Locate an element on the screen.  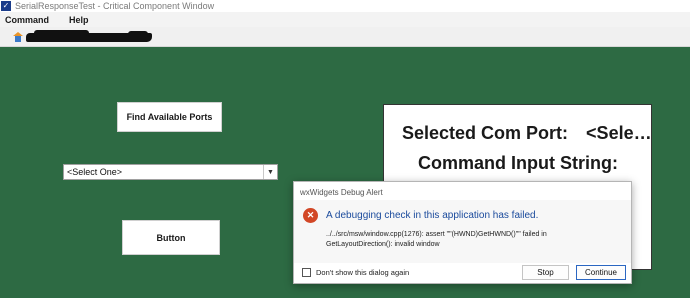
menu-help: Help is located at coordinates (79, 20).